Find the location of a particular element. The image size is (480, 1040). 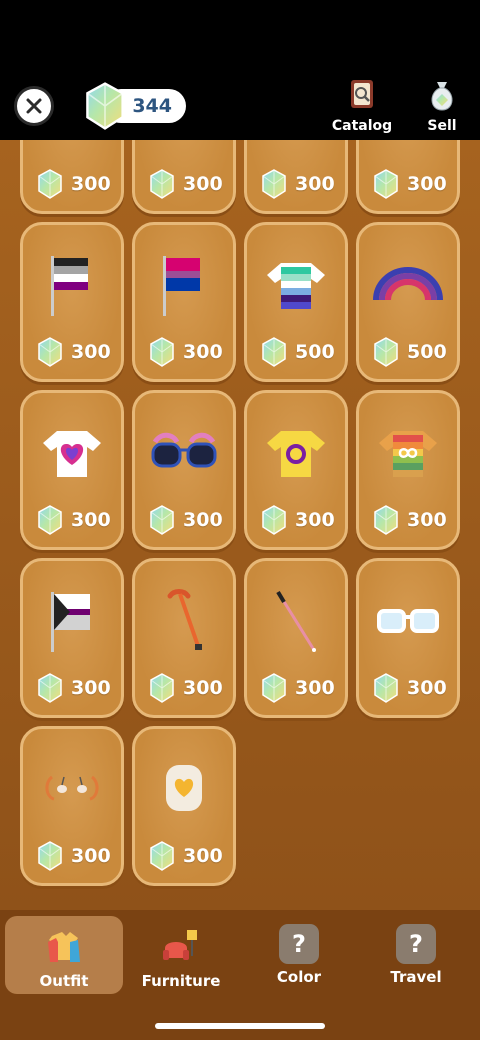

tab-furniture: Furniture is located at coordinates (181, 955).